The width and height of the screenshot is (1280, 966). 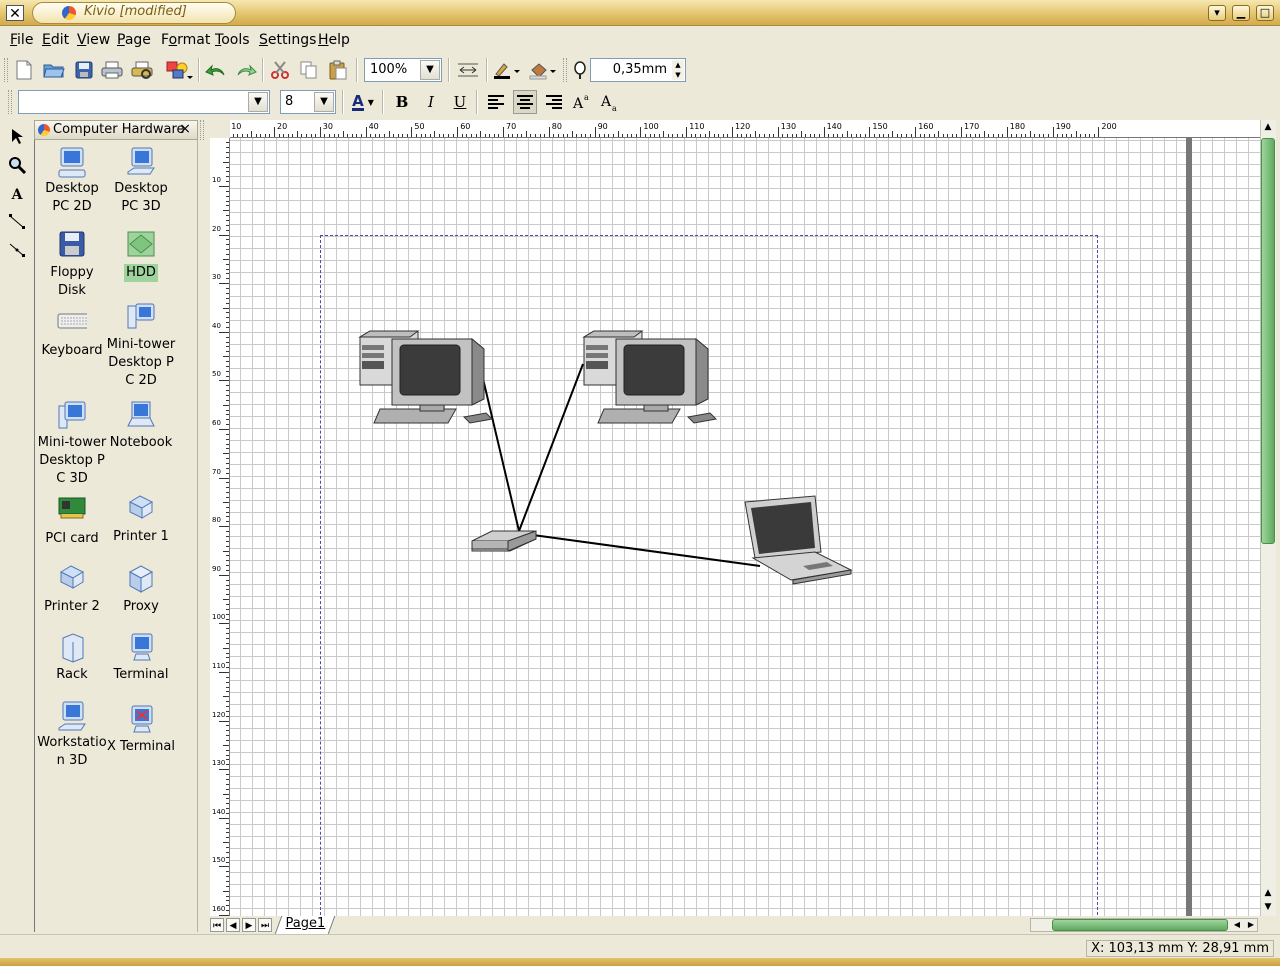 What do you see at coordinates (338, 70) in the screenshot?
I see `paste-icon` at bounding box center [338, 70].